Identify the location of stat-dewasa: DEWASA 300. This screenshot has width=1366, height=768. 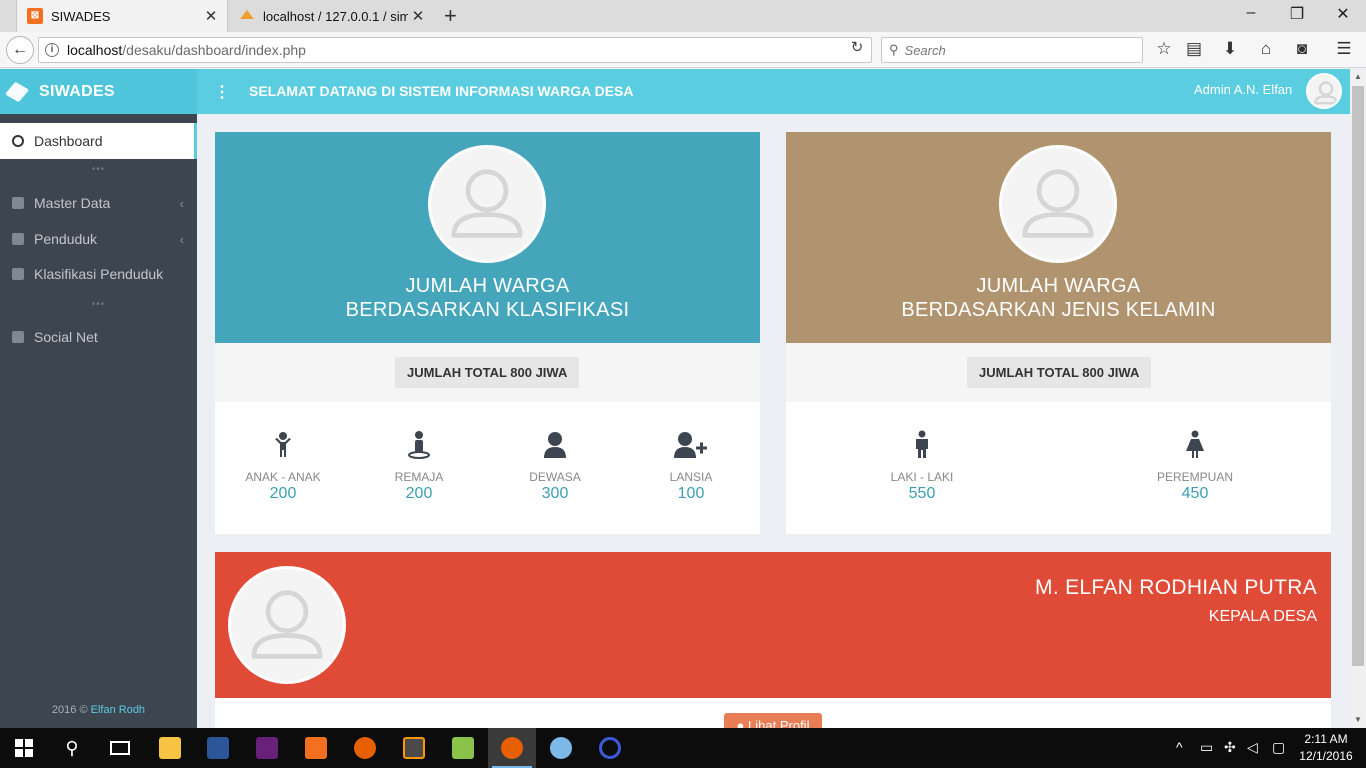
(555, 466).